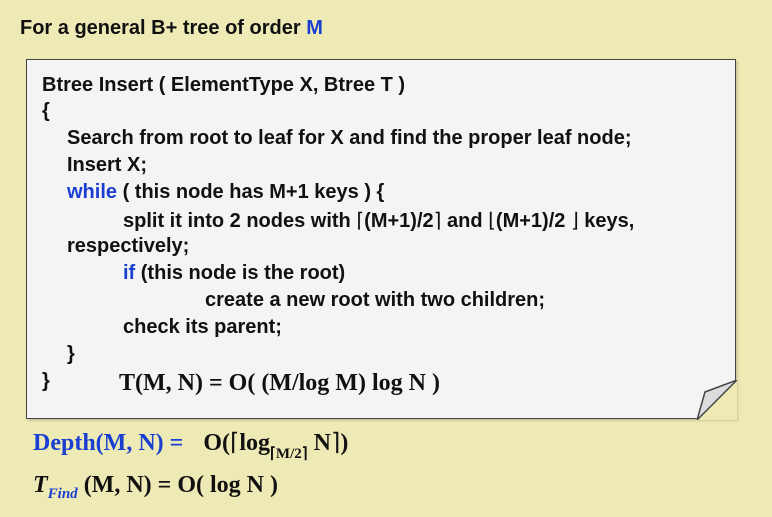  Describe the element at coordinates (240, 273) in the screenshot. I see `if-condition: (this node is the root)` at that location.